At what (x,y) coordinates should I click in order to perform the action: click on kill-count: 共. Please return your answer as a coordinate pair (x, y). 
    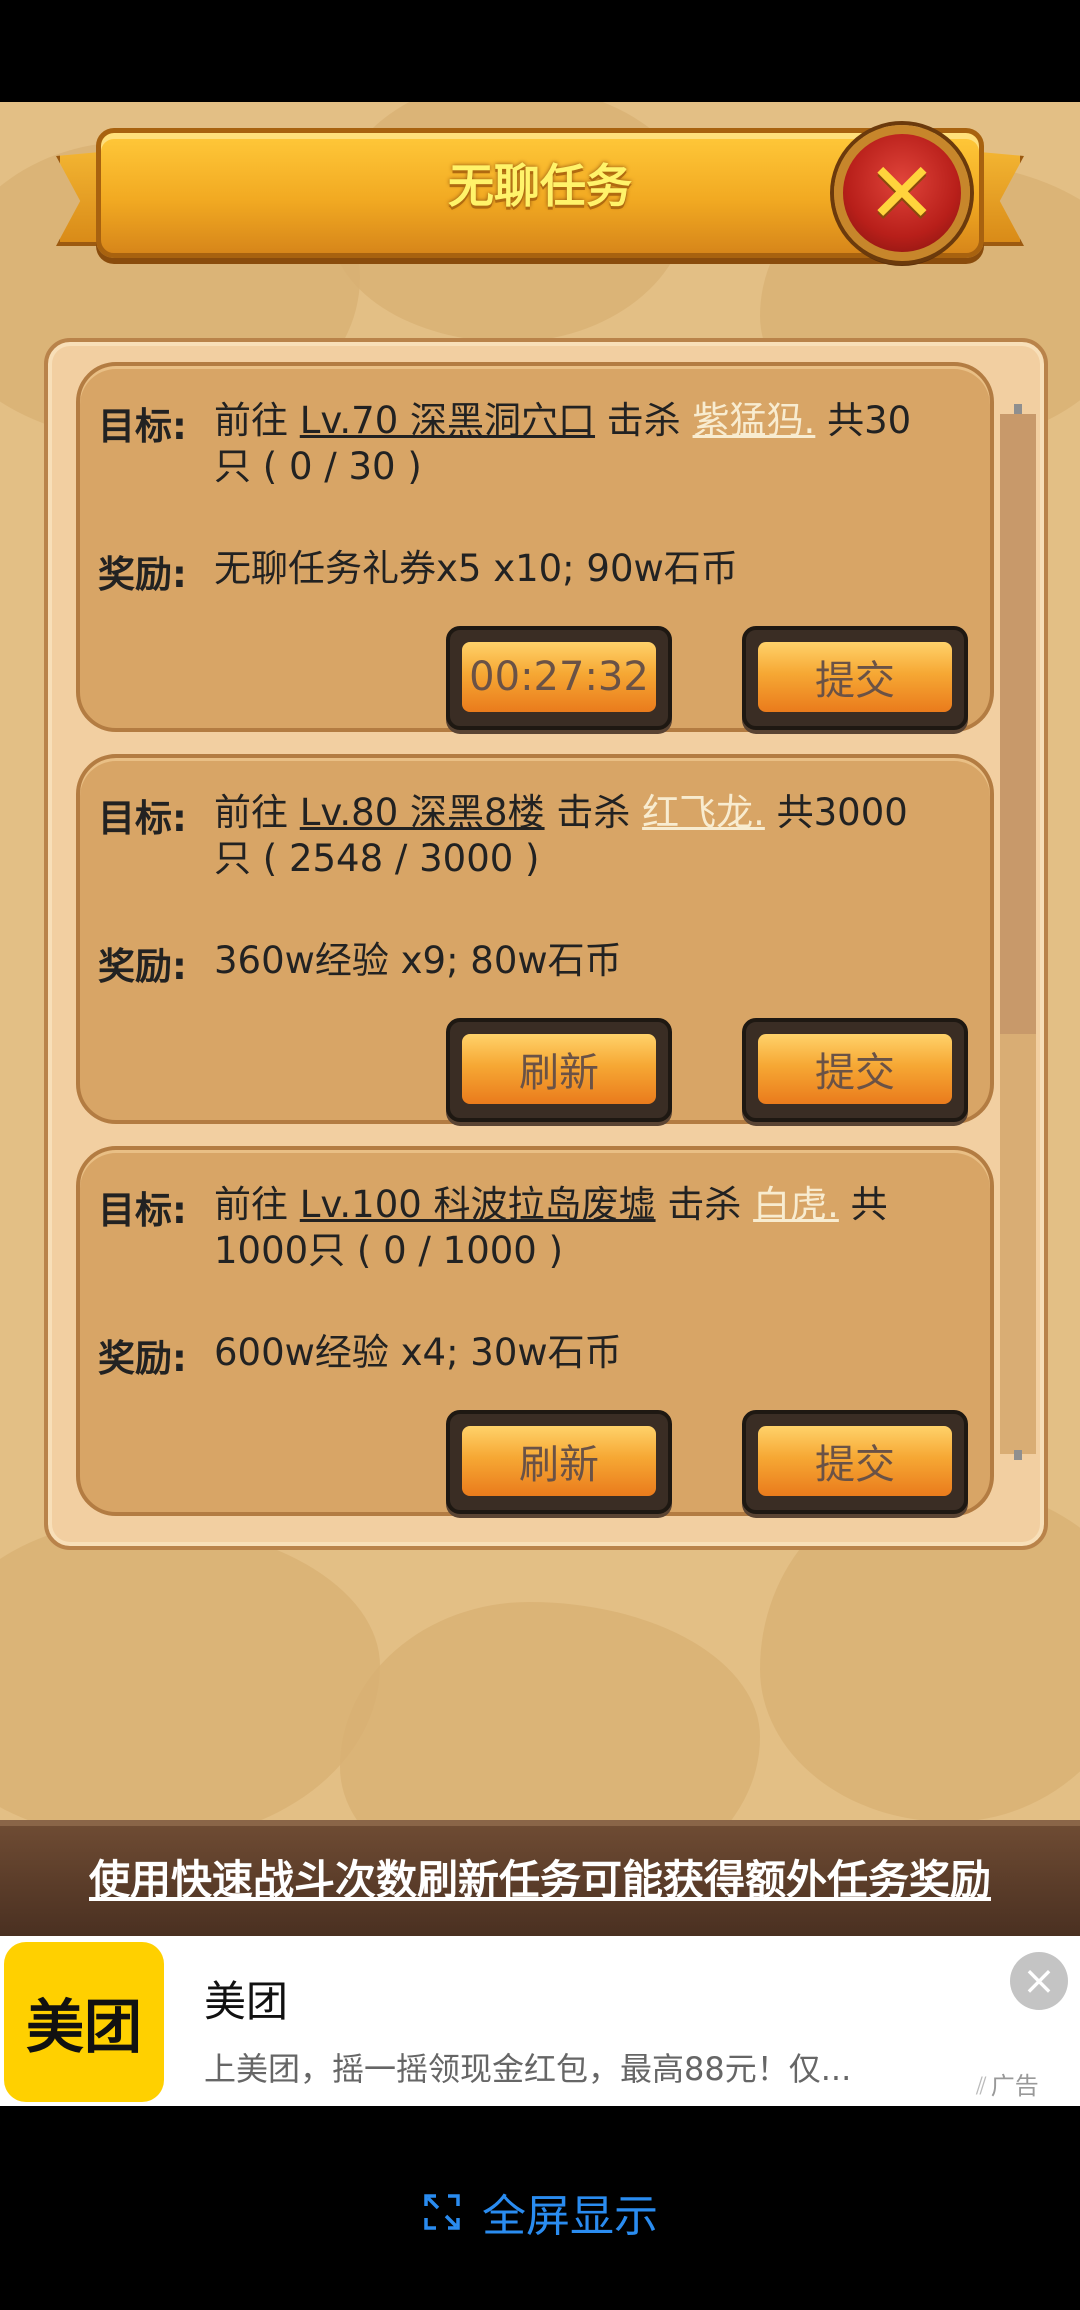
    Looking at the image, I should click on (869, 1204).